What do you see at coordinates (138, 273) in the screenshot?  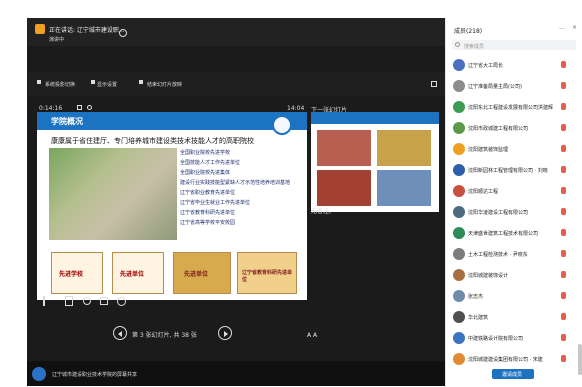 I see `certificate-2: 先进单位` at bounding box center [138, 273].